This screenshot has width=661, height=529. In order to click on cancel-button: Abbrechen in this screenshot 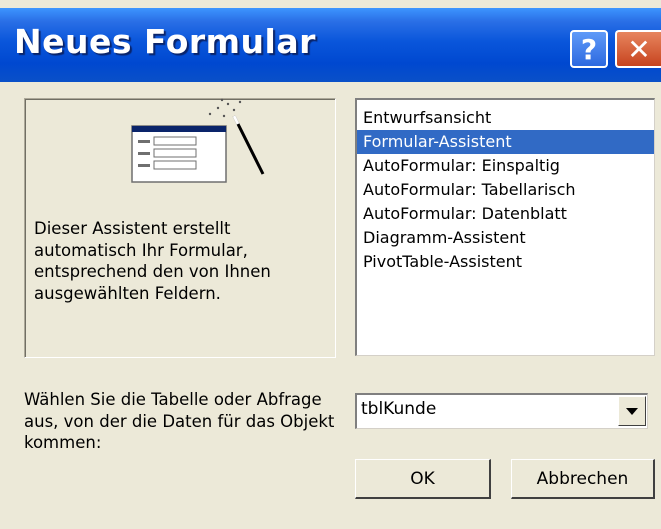, I will do `click(583, 479)`.